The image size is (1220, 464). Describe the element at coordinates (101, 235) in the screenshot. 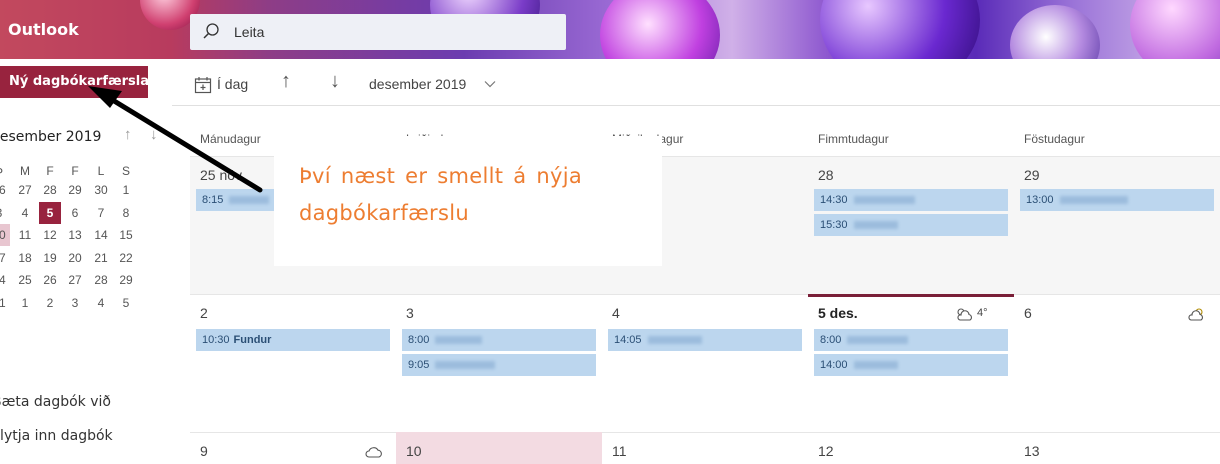

I see `mini-day: 14` at that location.